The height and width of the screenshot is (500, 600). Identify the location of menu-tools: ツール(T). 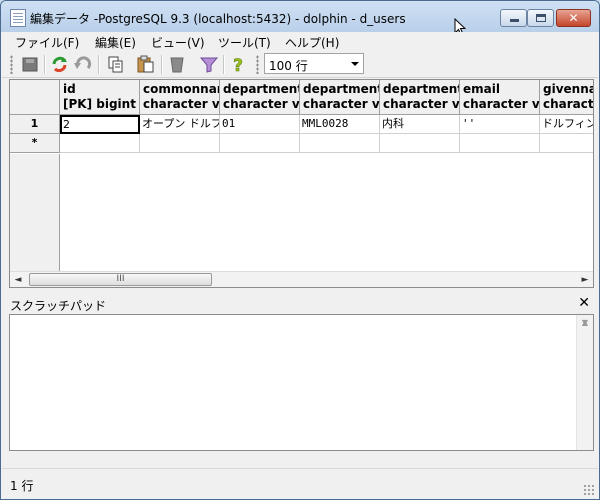
(244, 42).